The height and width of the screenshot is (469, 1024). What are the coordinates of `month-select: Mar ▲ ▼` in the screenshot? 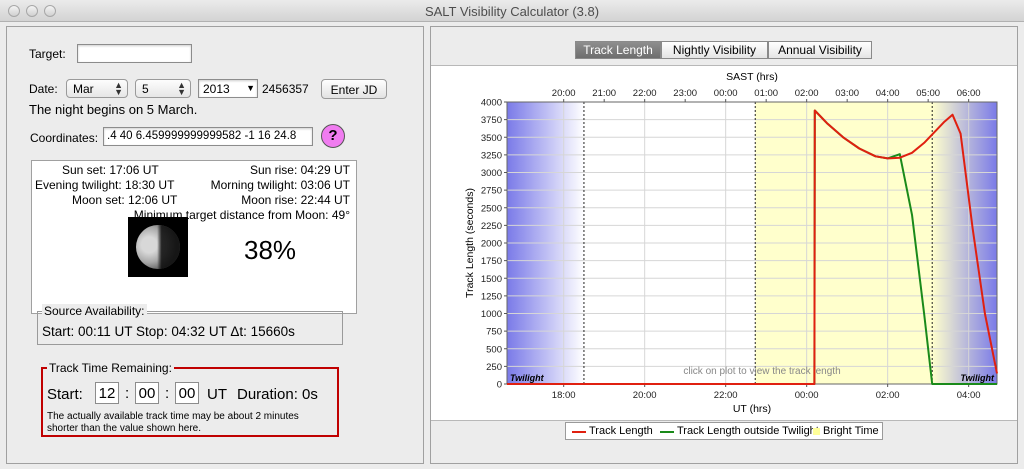 It's located at (97, 88).